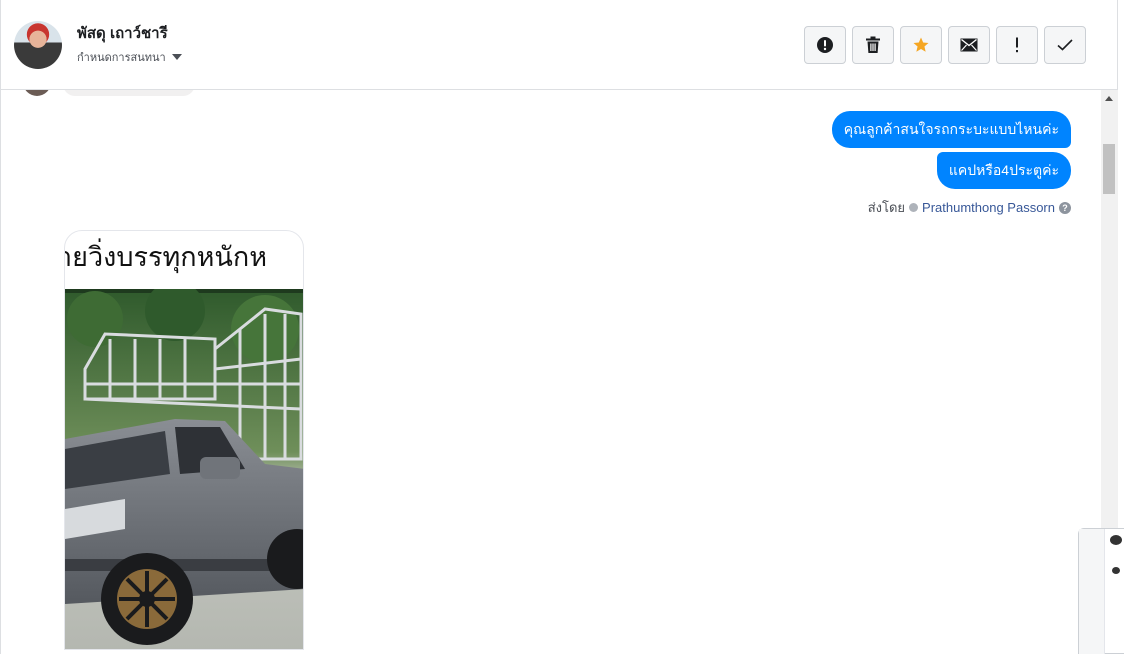  Describe the element at coordinates (1109, 98) in the screenshot. I see `scroll-up-arrow-icon` at that location.